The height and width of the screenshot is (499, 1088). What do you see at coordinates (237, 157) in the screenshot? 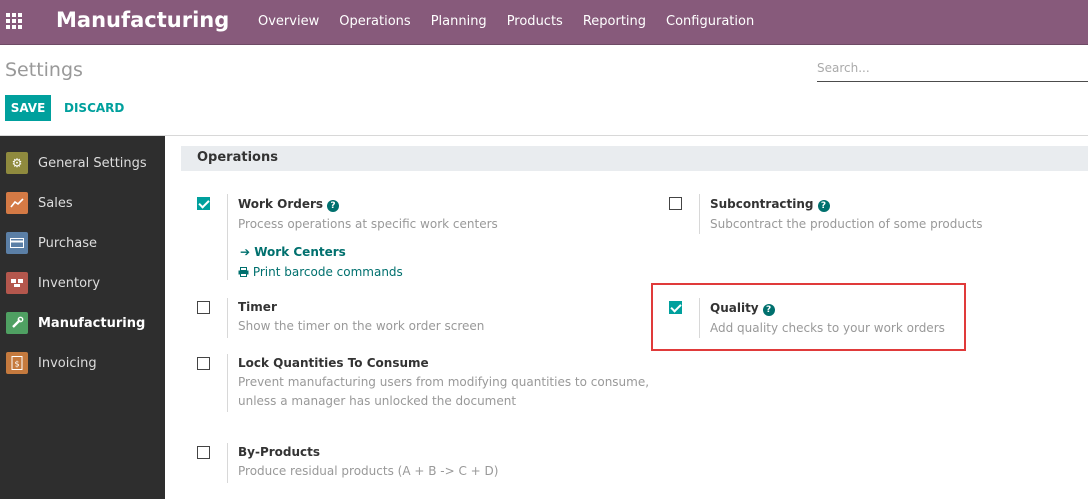
I see `section-title: Operations` at bounding box center [237, 157].